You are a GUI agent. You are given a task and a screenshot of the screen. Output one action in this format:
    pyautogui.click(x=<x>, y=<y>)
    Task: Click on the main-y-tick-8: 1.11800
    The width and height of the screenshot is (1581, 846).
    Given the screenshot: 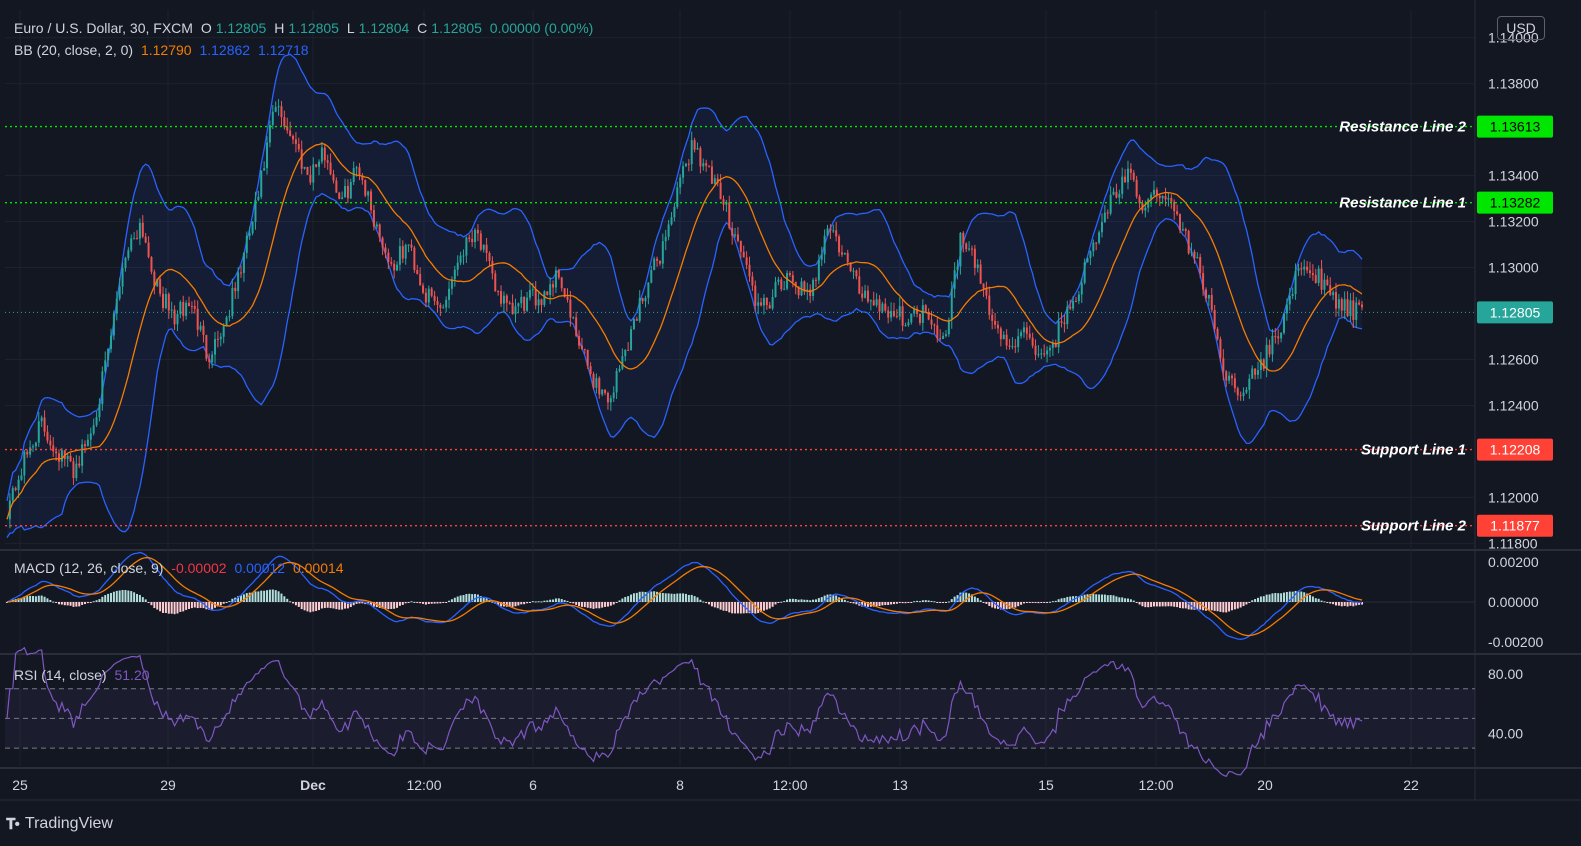 What is the action you would take?
    pyautogui.click(x=1513, y=543)
    